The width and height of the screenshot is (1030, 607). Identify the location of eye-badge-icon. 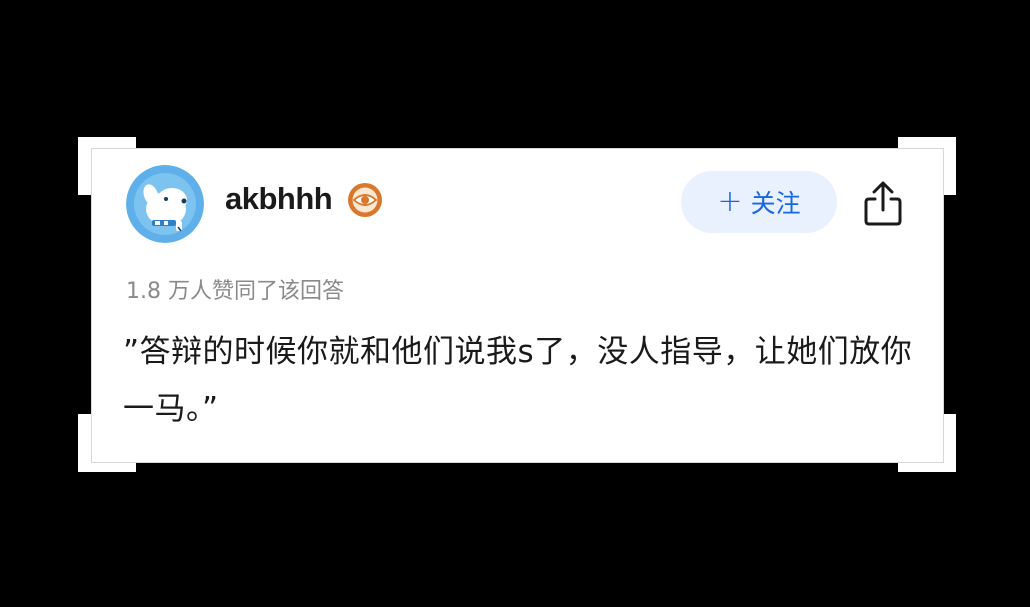
(365, 200).